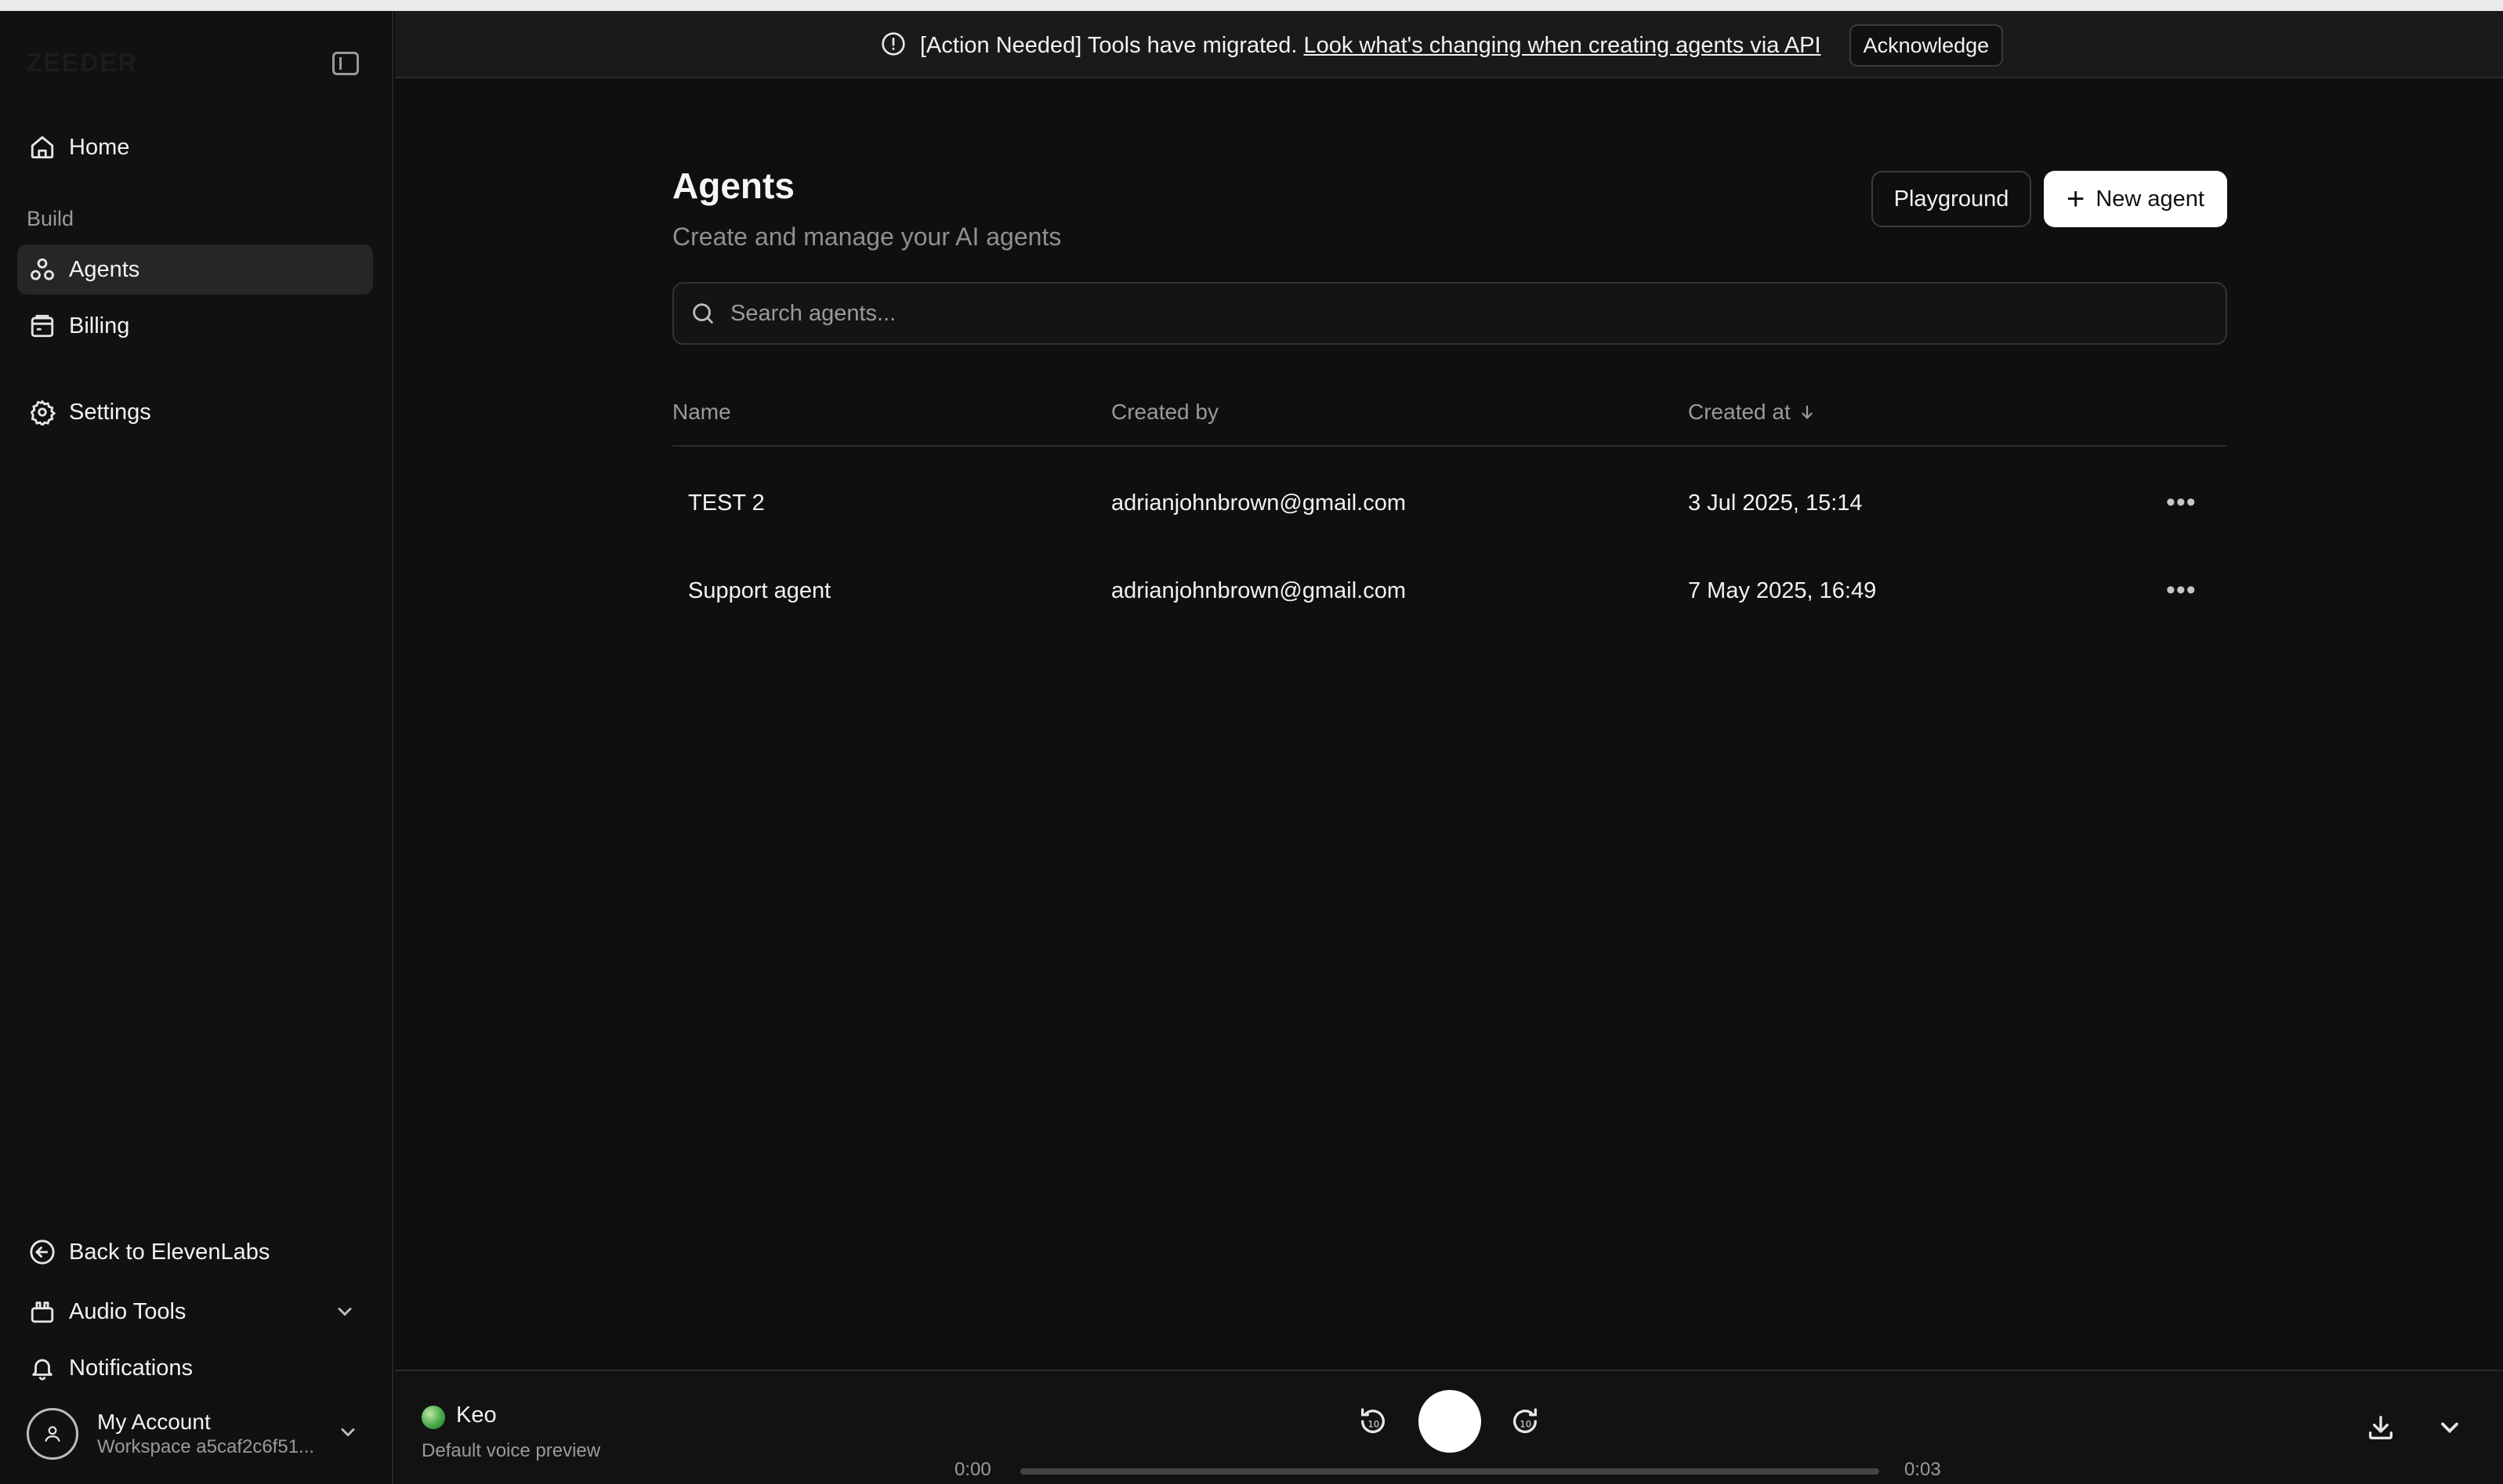 The width and height of the screenshot is (2503, 1484). Describe the element at coordinates (893, 46) in the screenshot. I see `info-icon` at that location.